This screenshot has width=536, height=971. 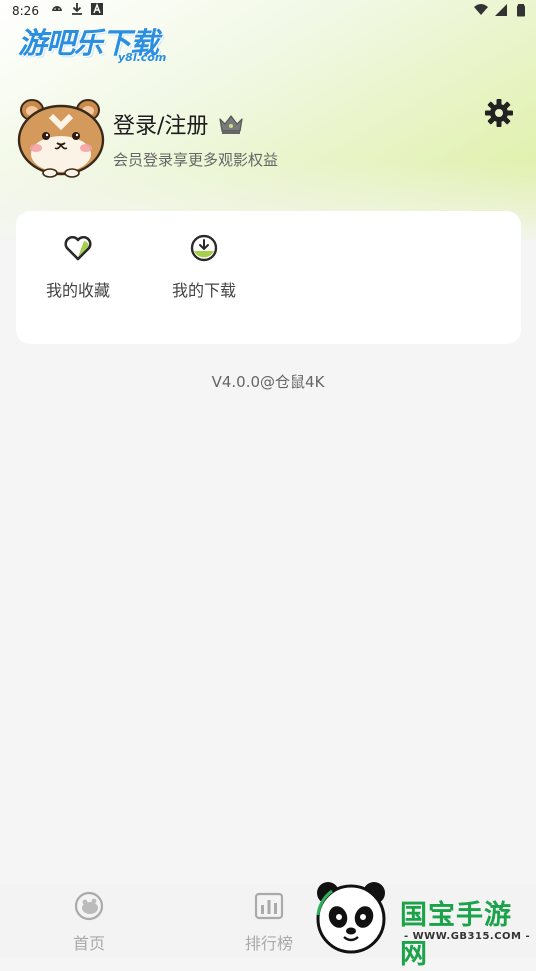 What do you see at coordinates (97, 9) in the screenshot?
I see `a-badge-icon` at bounding box center [97, 9].